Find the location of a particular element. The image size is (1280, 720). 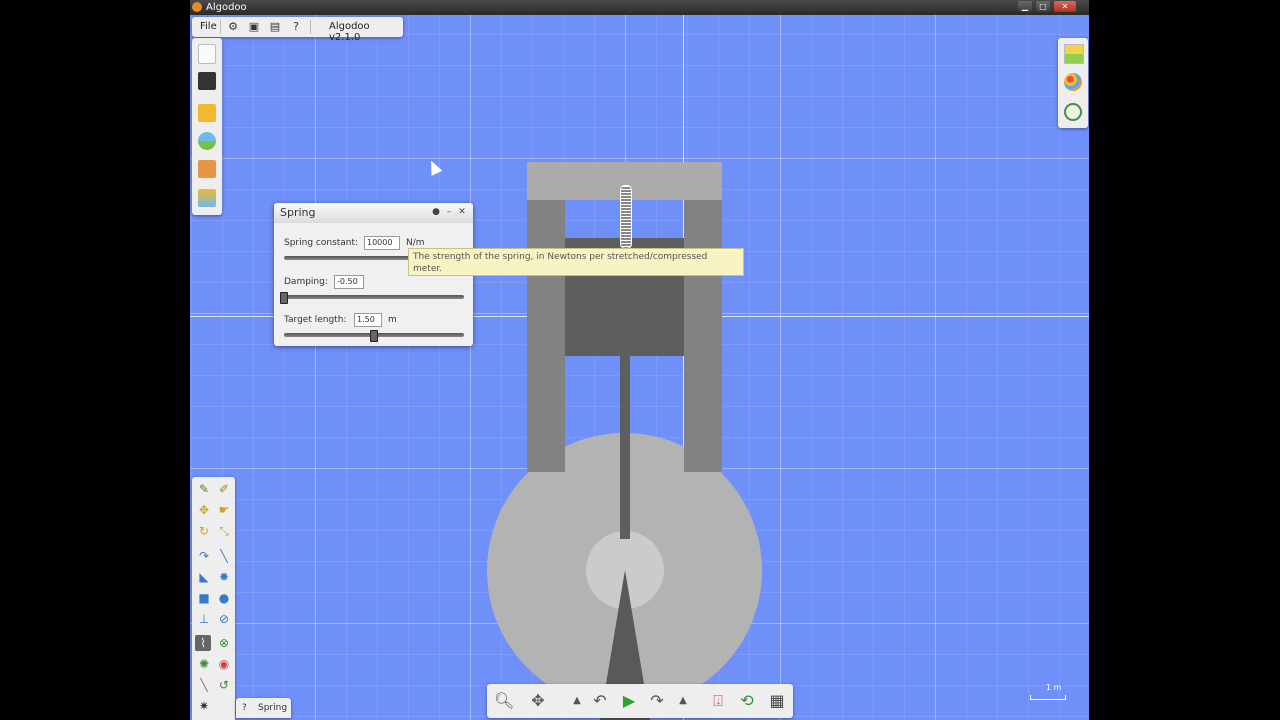

undo-dropdown-icon: ▲ is located at coordinates (577, 701).